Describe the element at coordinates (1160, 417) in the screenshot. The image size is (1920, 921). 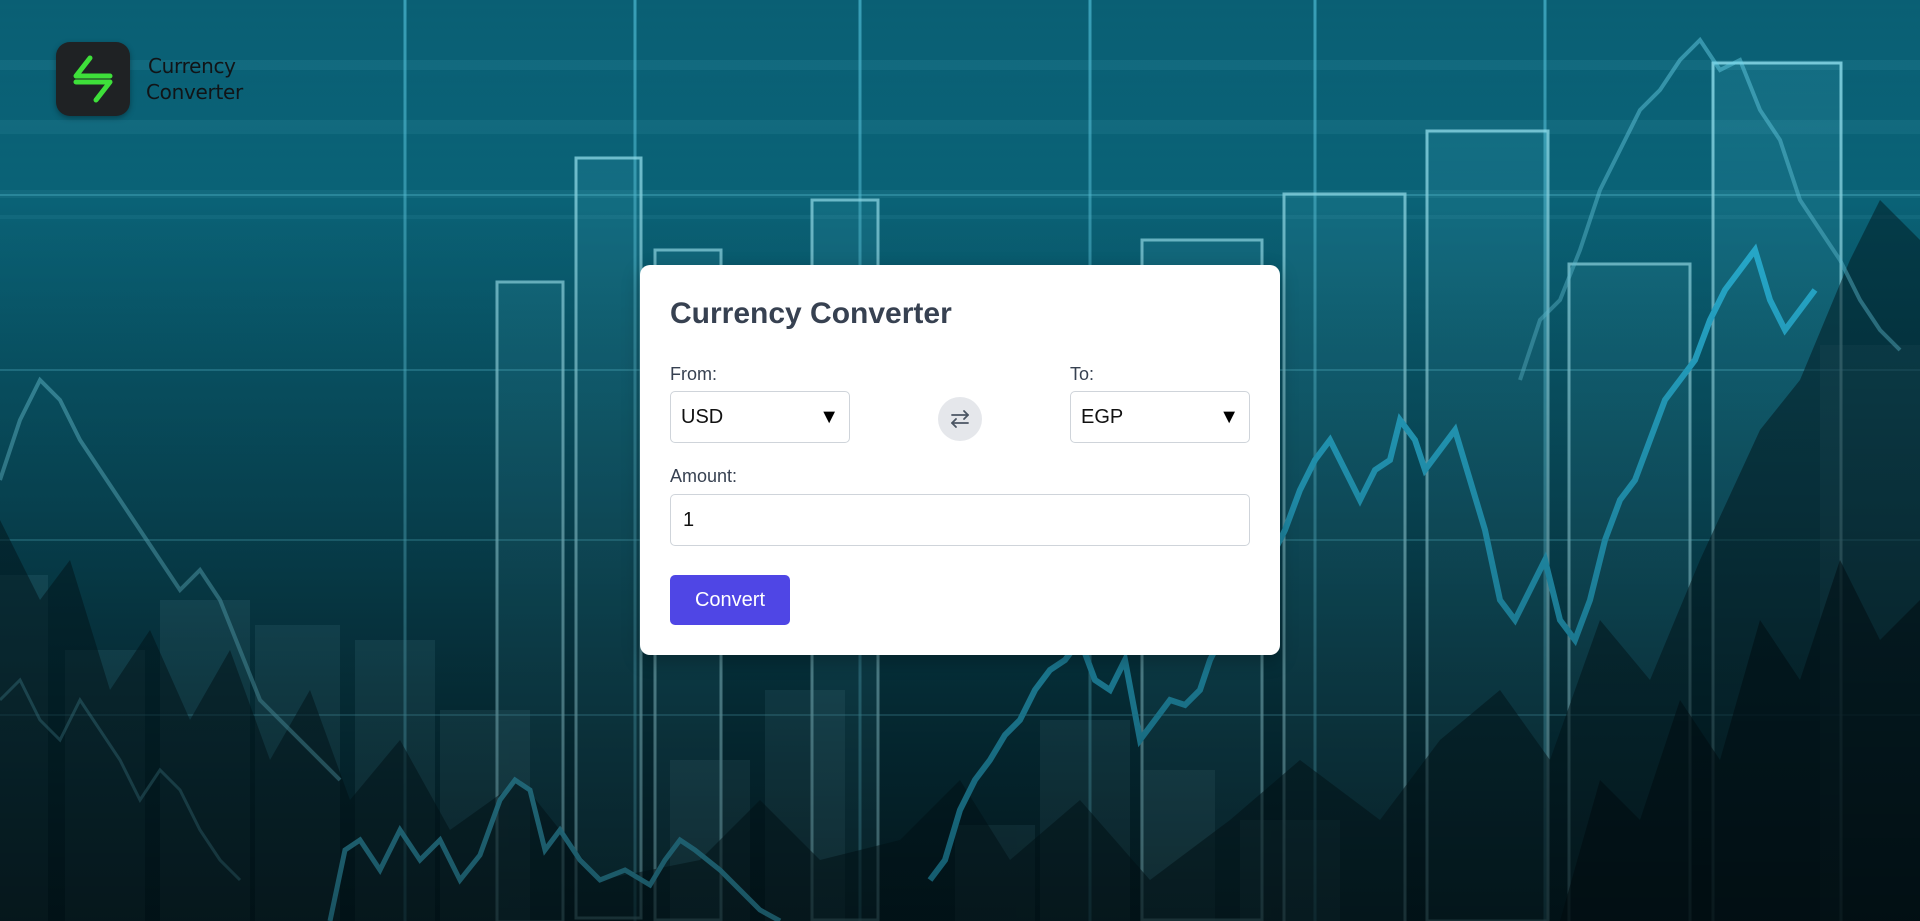
I see `to-currency-select: EGP ▼` at that location.